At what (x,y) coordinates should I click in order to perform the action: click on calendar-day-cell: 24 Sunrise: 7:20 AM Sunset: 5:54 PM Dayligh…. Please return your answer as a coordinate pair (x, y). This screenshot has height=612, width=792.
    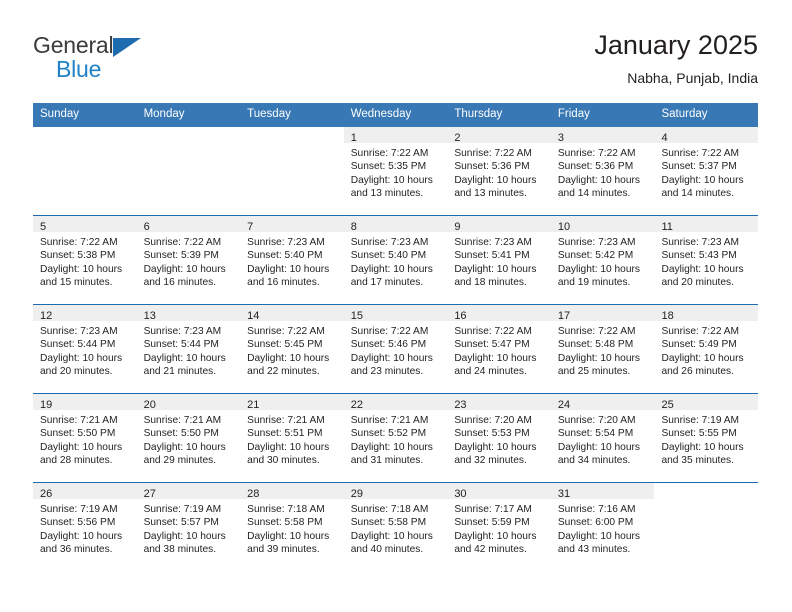
    Looking at the image, I should click on (602, 438).